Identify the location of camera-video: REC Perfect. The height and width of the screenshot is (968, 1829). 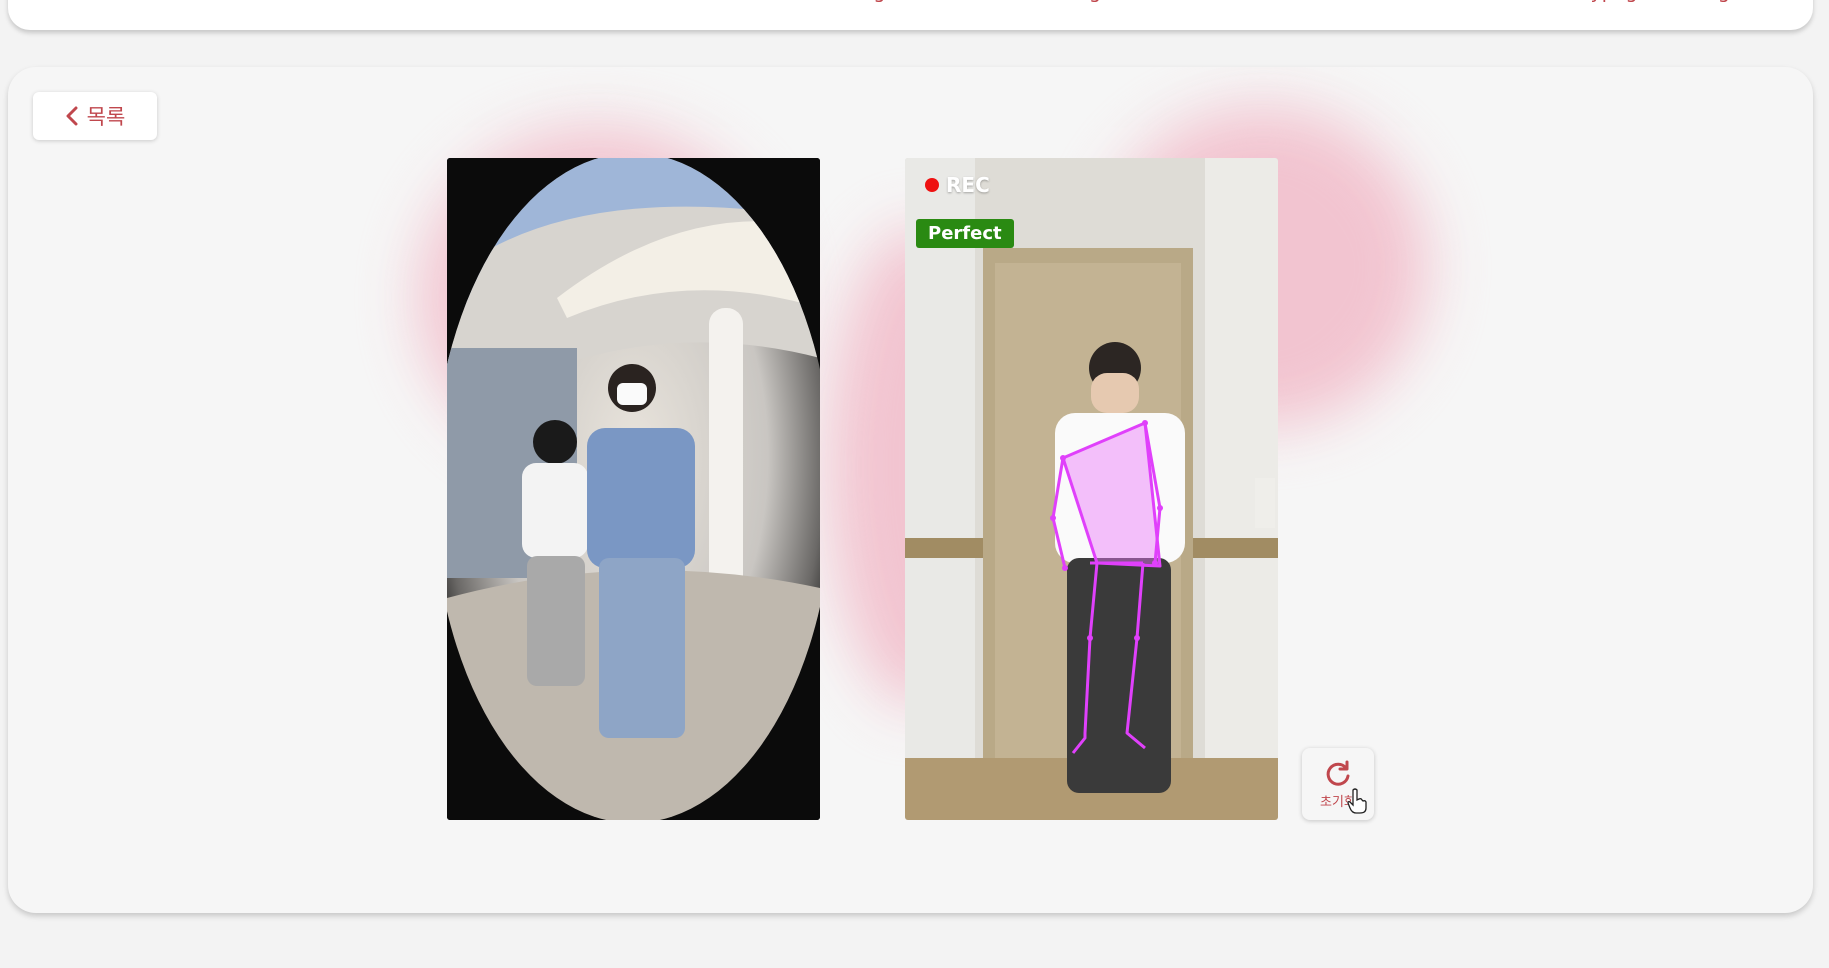
(1091, 489).